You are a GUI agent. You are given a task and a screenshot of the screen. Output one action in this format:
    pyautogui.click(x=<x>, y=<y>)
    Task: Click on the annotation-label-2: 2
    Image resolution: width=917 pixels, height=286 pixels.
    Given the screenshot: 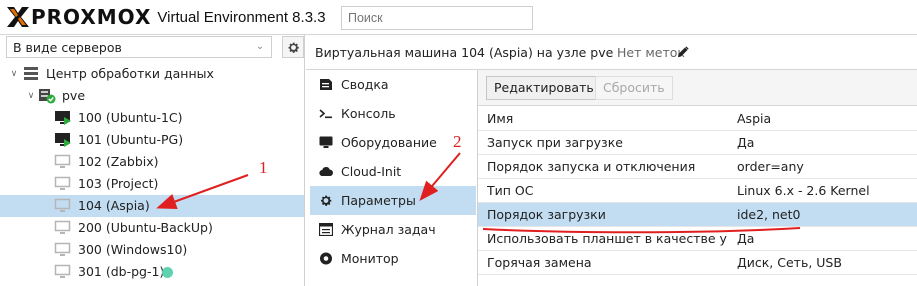 What is the action you would take?
    pyautogui.click(x=457, y=141)
    